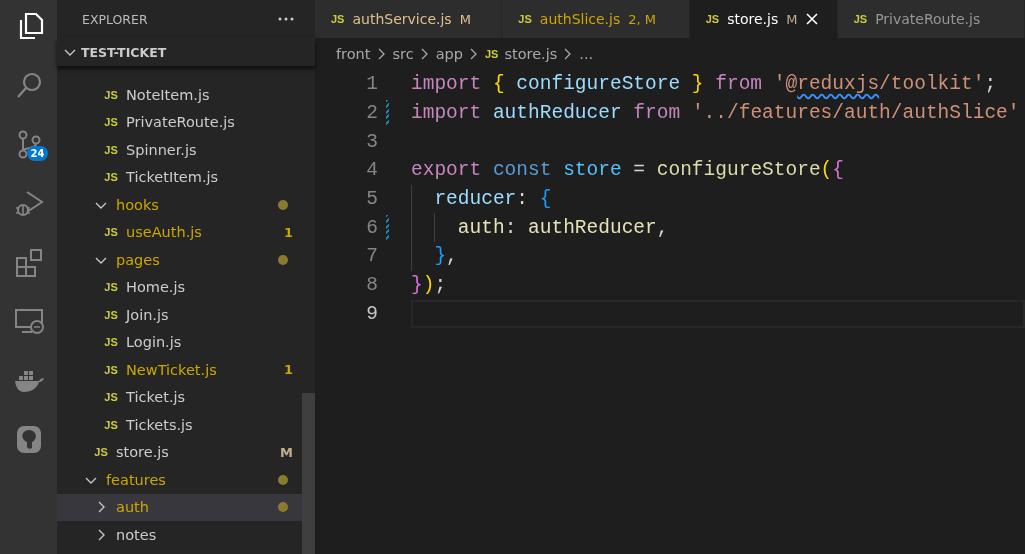 This screenshot has height=554, width=1025. I want to click on folder-row: auth, so click(179, 507).